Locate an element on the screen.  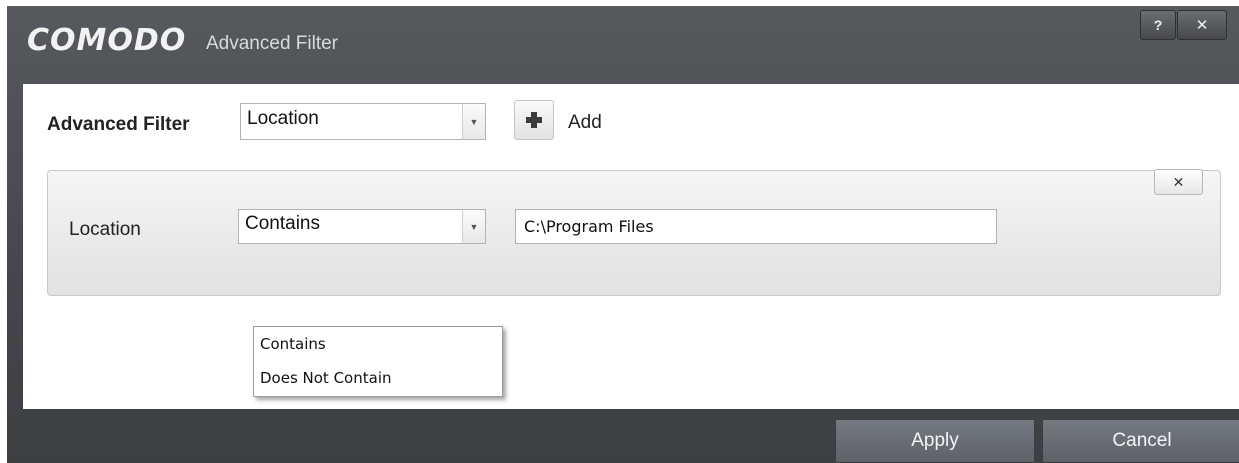
comodo-logo: COMODO is located at coordinates (107, 40).